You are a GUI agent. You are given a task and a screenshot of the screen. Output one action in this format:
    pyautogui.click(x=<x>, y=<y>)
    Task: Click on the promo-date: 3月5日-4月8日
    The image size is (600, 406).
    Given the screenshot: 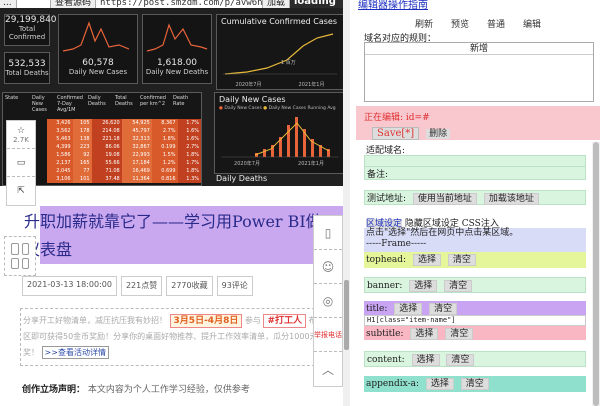 What is the action you would take?
    pyautogui.click(x=206, y=321)
    